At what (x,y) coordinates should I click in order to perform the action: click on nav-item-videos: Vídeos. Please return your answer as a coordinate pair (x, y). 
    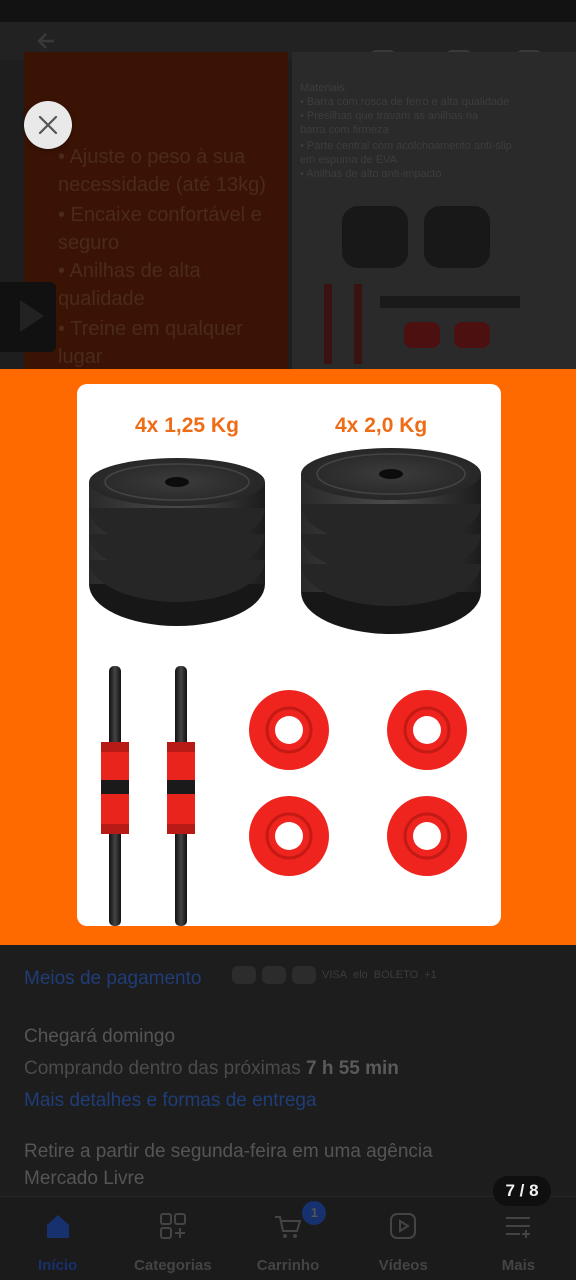
    Looking at the image, I should click on (403, 1238).